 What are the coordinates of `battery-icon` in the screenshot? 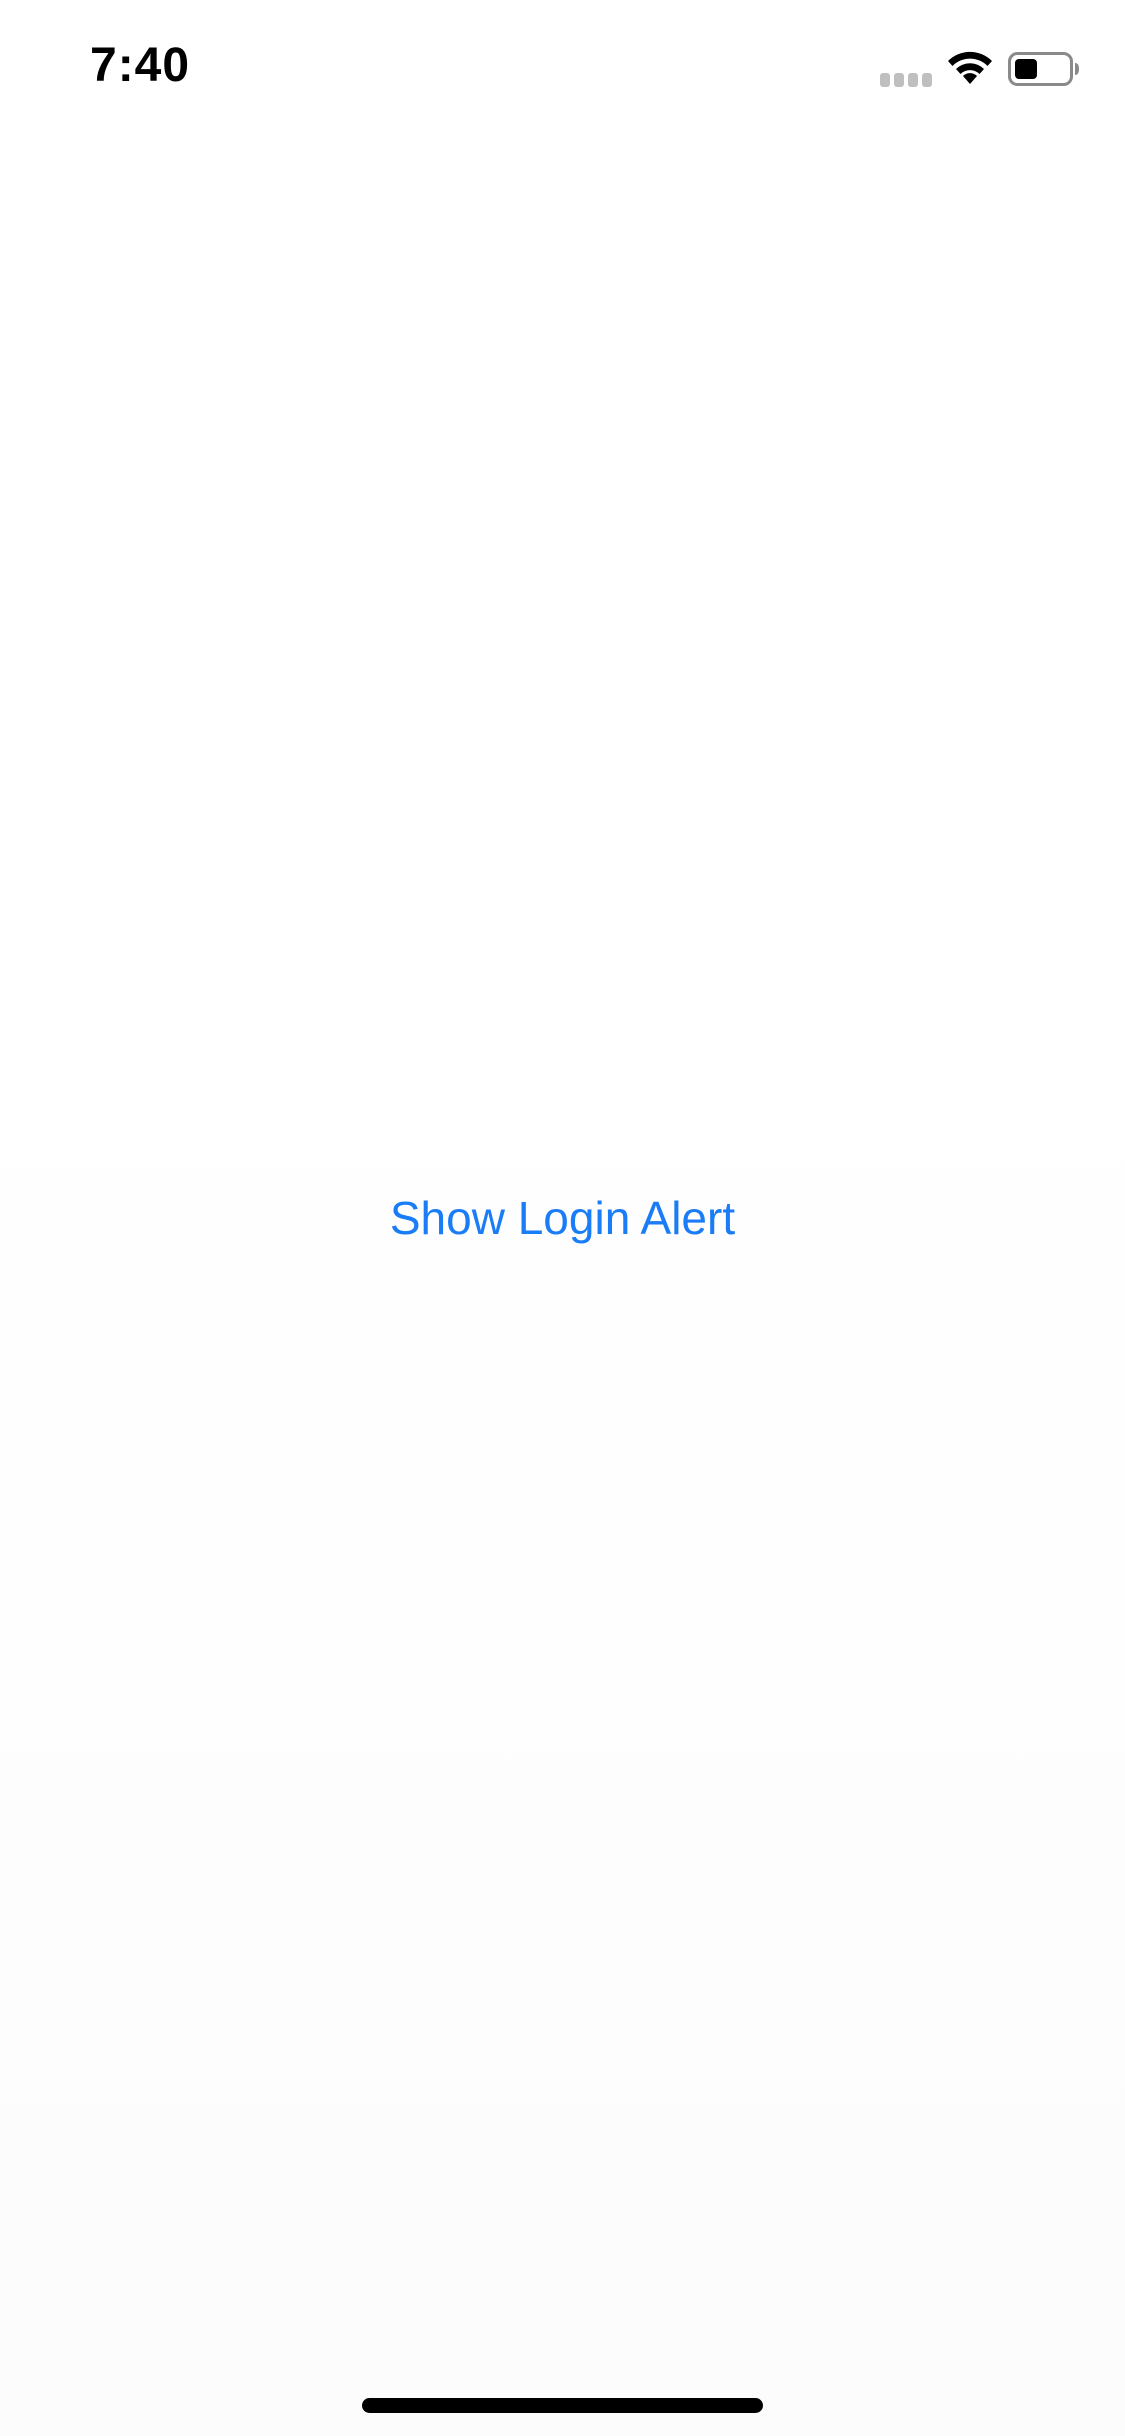 It's located at (1043, 69).